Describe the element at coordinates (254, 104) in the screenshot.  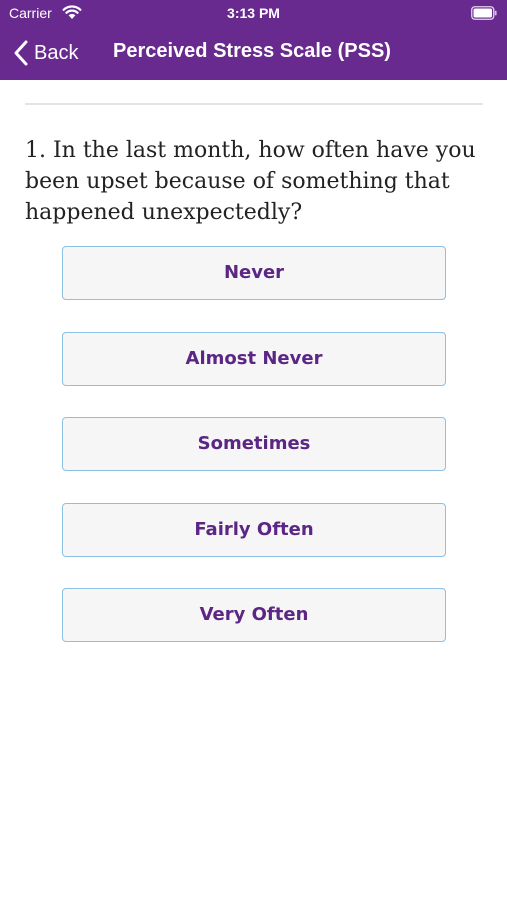
I see `divider` at that location.